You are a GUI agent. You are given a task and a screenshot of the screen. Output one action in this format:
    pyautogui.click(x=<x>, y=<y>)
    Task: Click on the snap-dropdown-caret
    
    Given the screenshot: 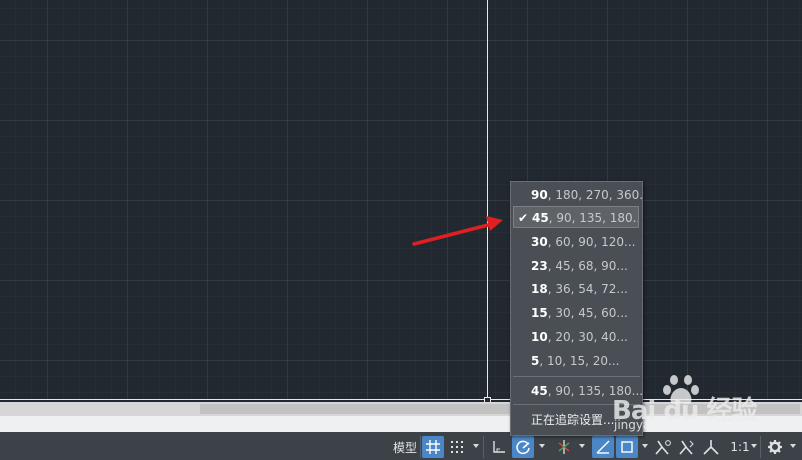 What is the action you would take?
    pyautogui.click(x=476, y=446)
    